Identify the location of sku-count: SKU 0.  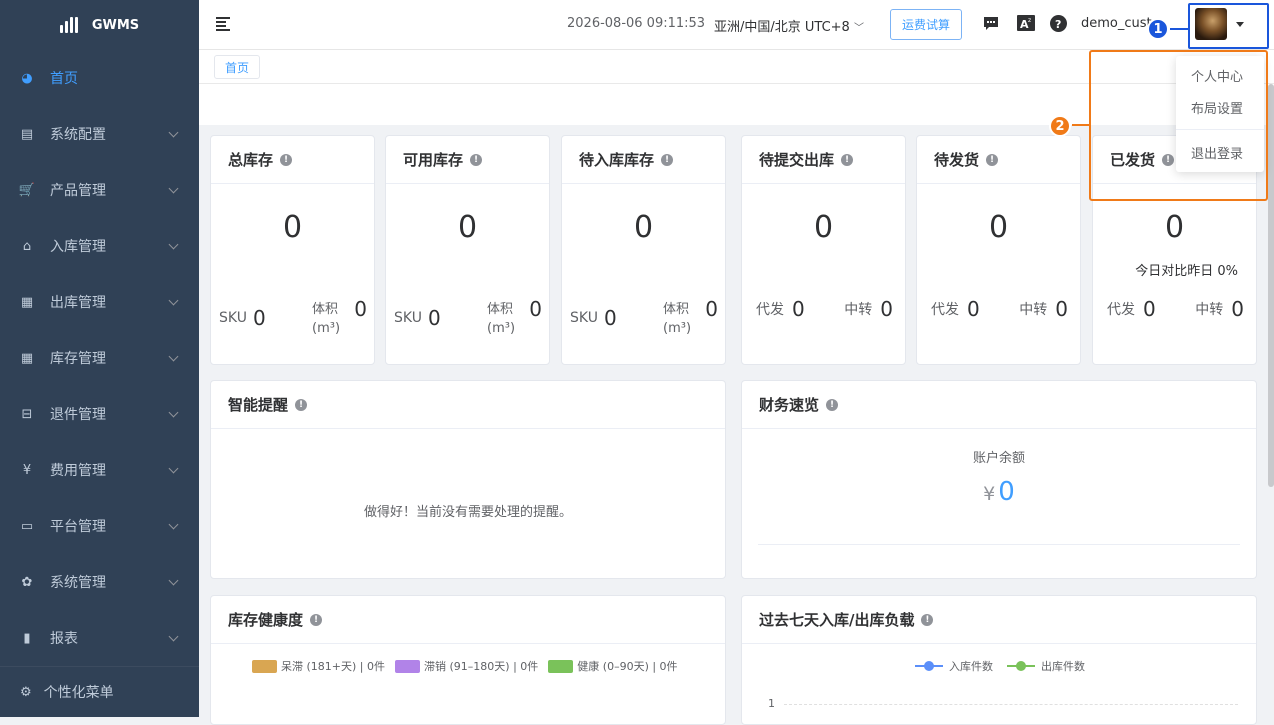
(593, 318).